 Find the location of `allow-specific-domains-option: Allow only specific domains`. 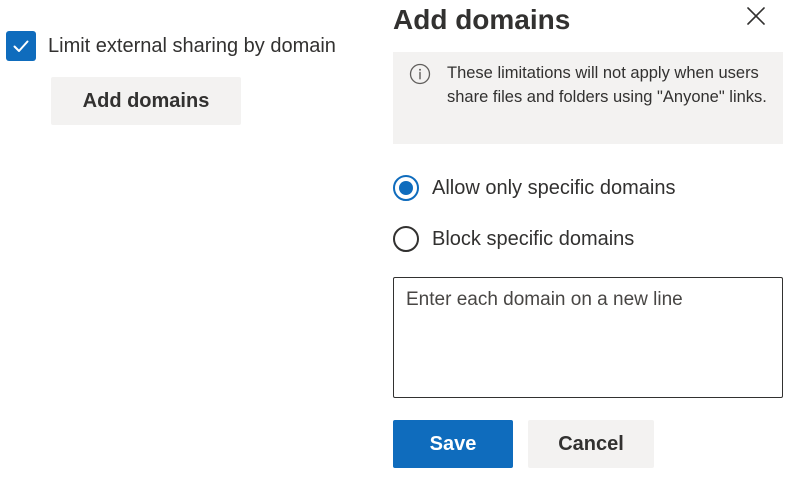

allow-specific-domains-option: Allow only specific domains is located at coordinates (534, 188).